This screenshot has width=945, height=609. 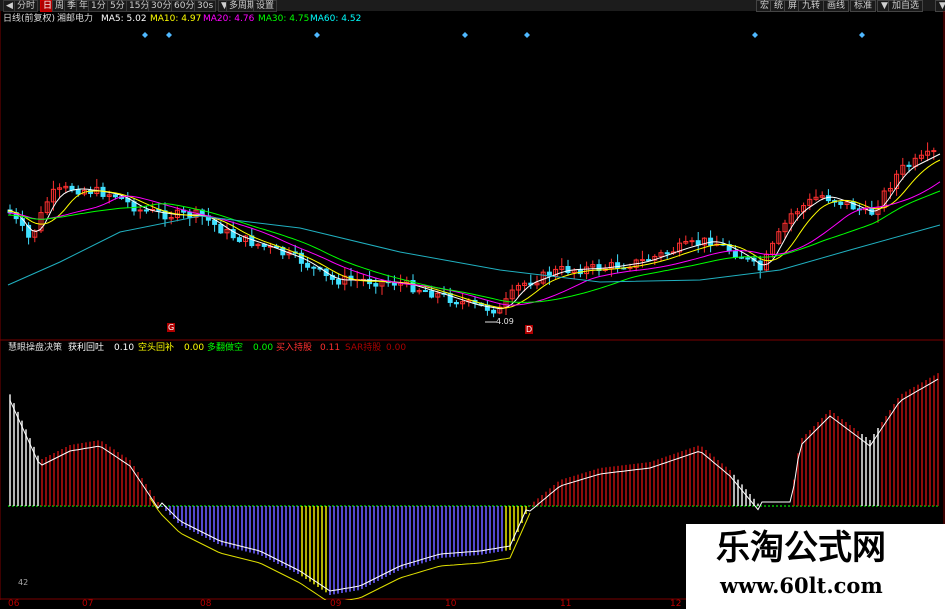 I want to click on signal-marker-right: D, so click(x=529, y=329).